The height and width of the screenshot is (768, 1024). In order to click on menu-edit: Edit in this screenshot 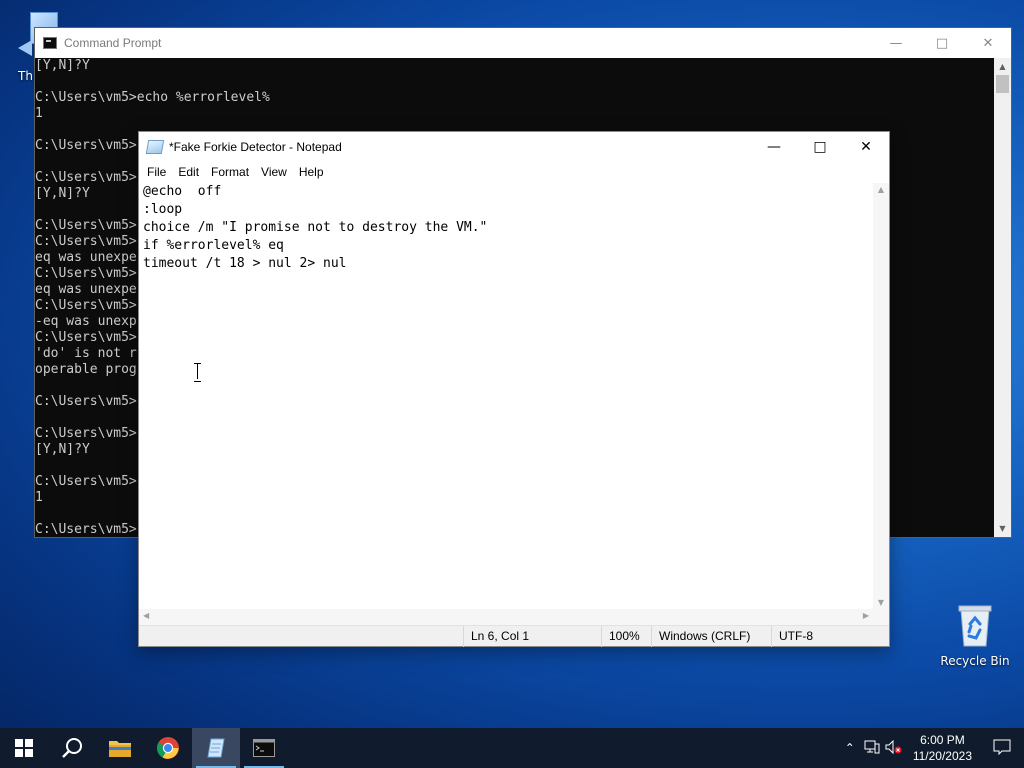, I will do `click(188, 172)`.